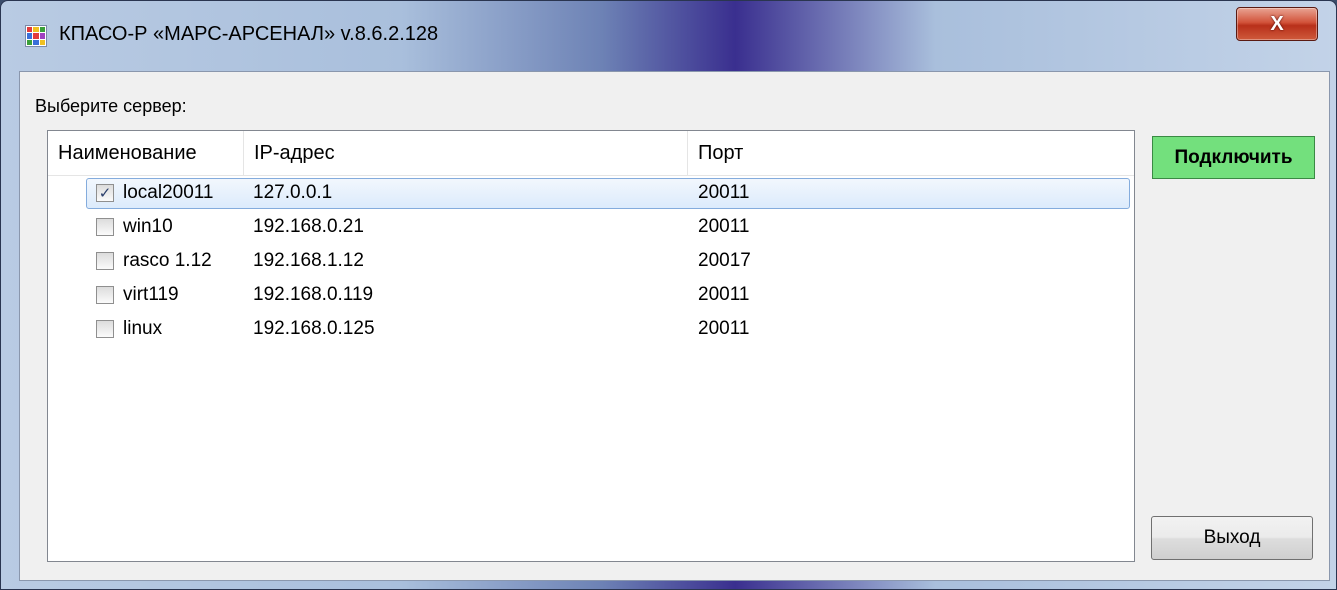 The image size is (1337, 590). What do you see at coordinates (168, 192) in the screenshot?
I see `server-name-cell: local20011` at bounding box center [168, 192].